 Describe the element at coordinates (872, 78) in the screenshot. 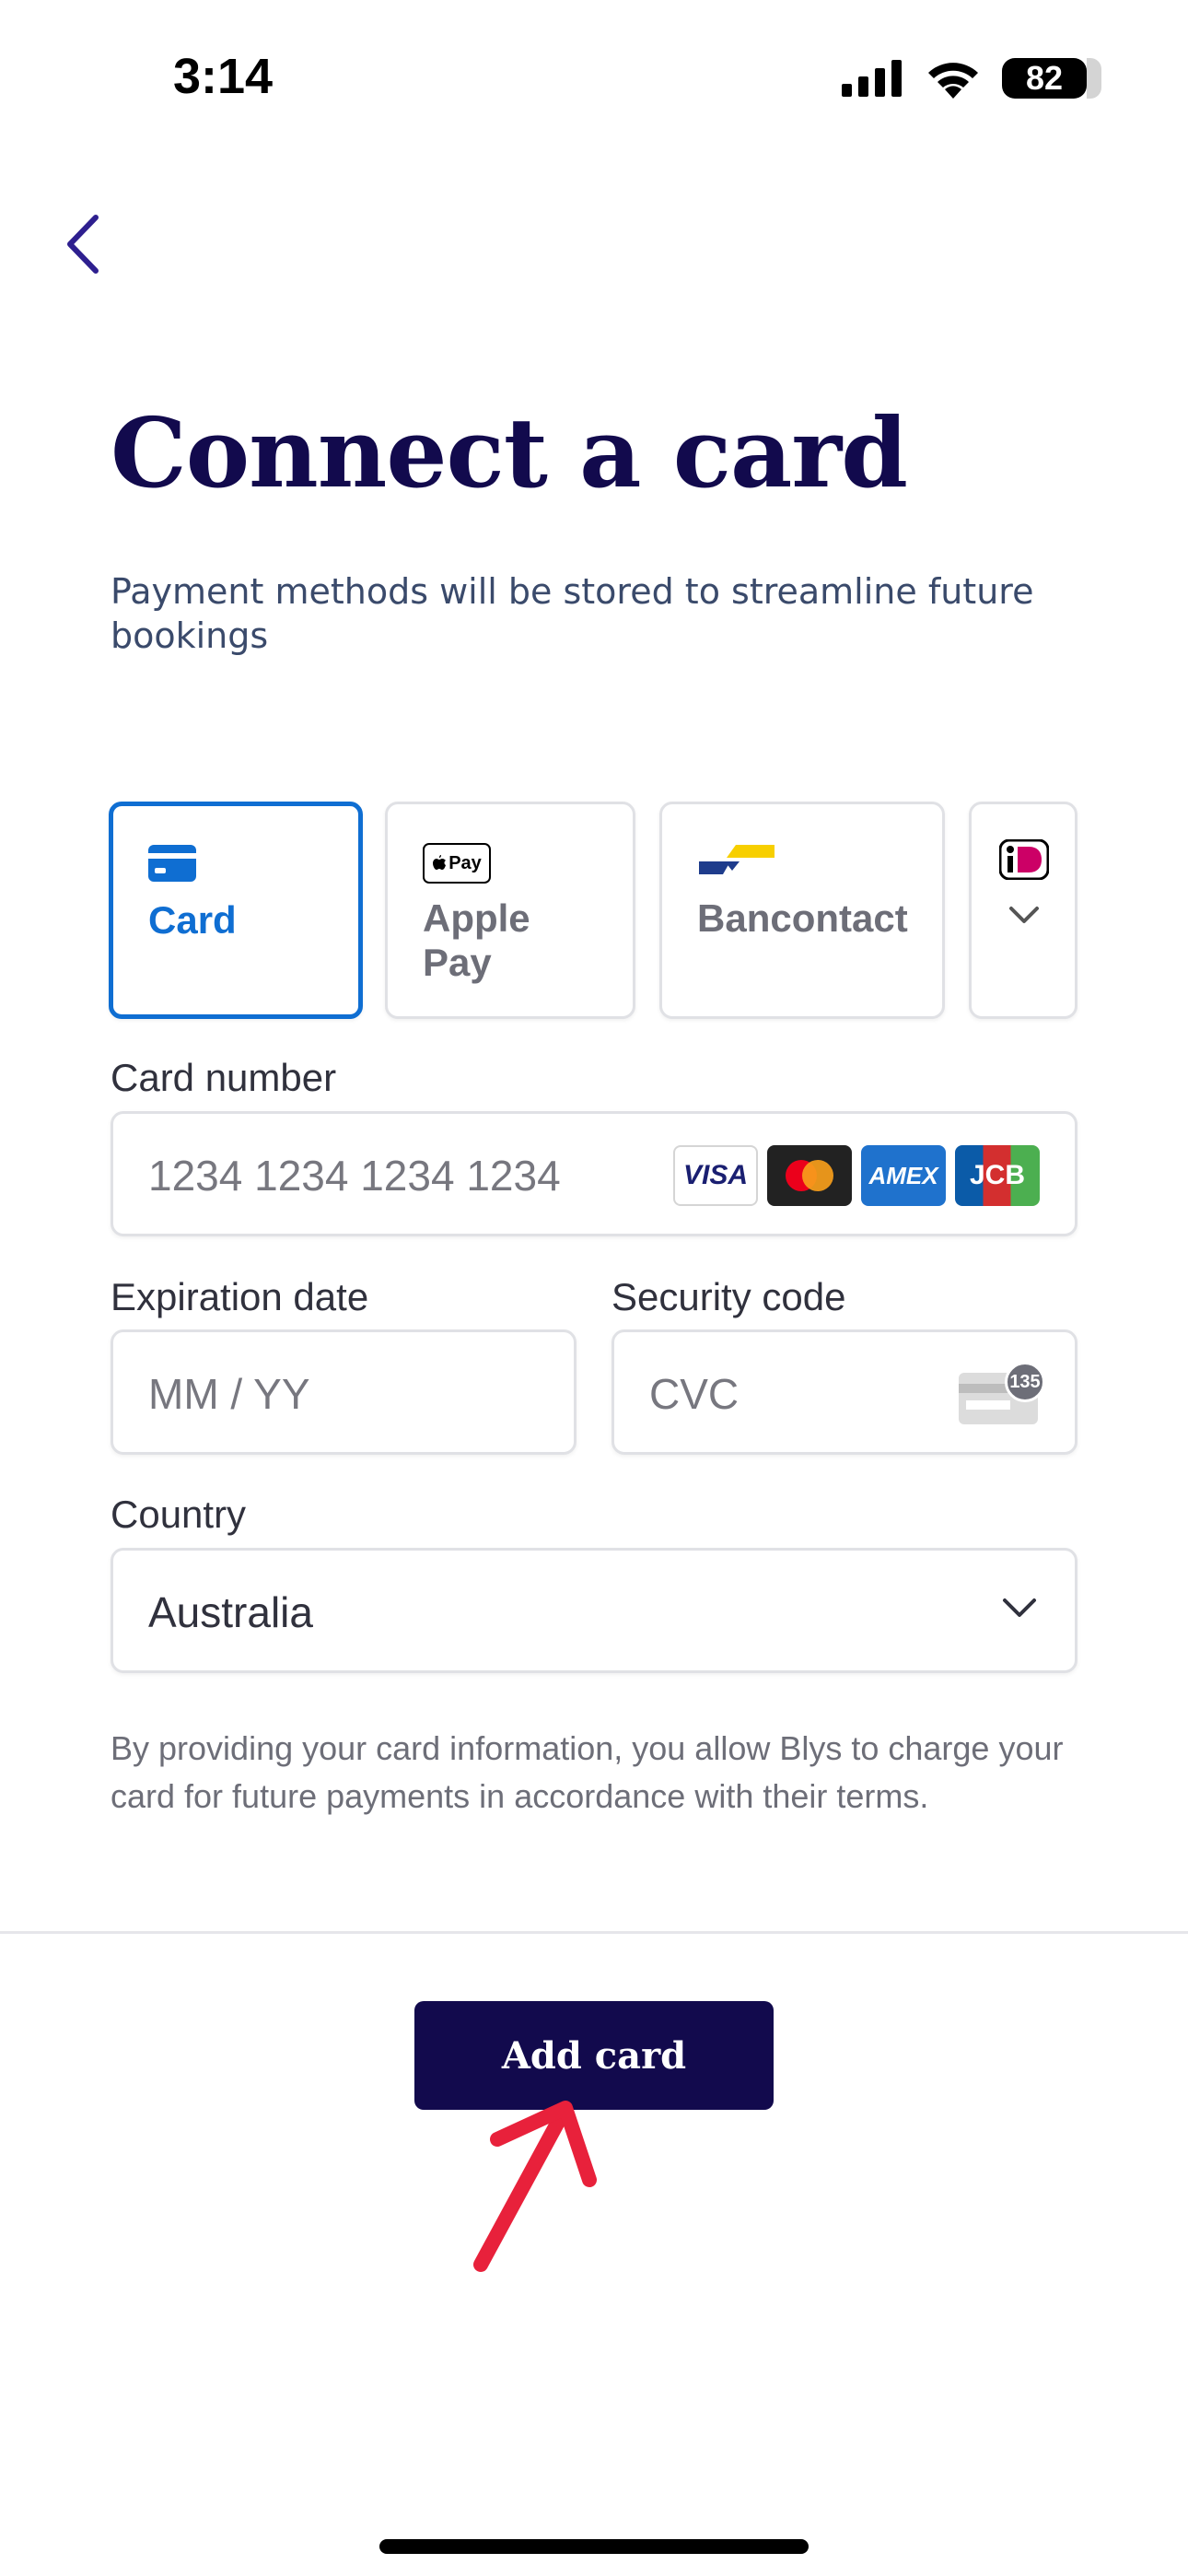

I see `cellular-signal-icon` at that location.